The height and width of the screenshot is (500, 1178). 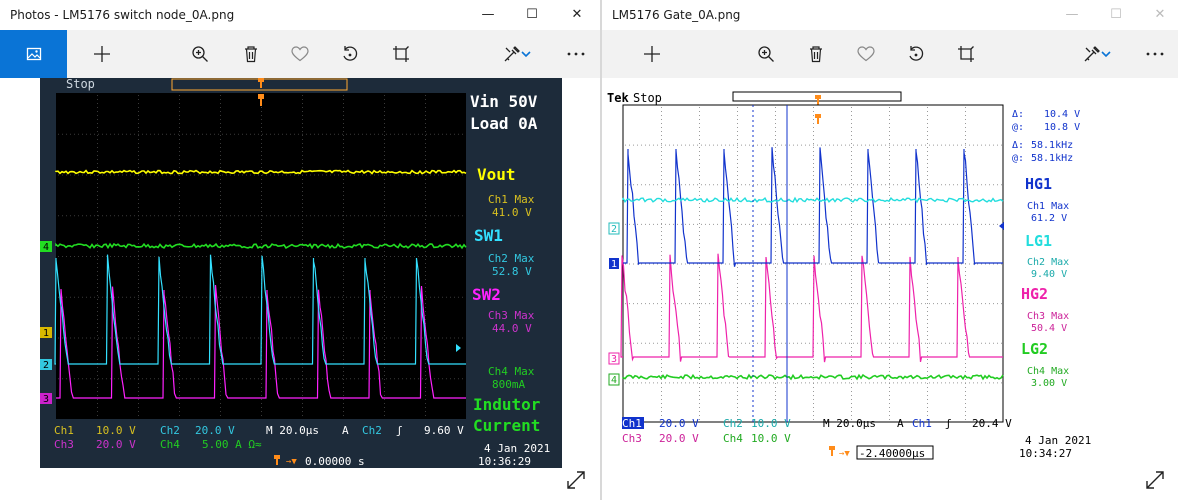 What do you see at coordinates (1045, 453) in the screenshot?
I see `scope-time: 10:34:27` at bounding box center [1045, 453].